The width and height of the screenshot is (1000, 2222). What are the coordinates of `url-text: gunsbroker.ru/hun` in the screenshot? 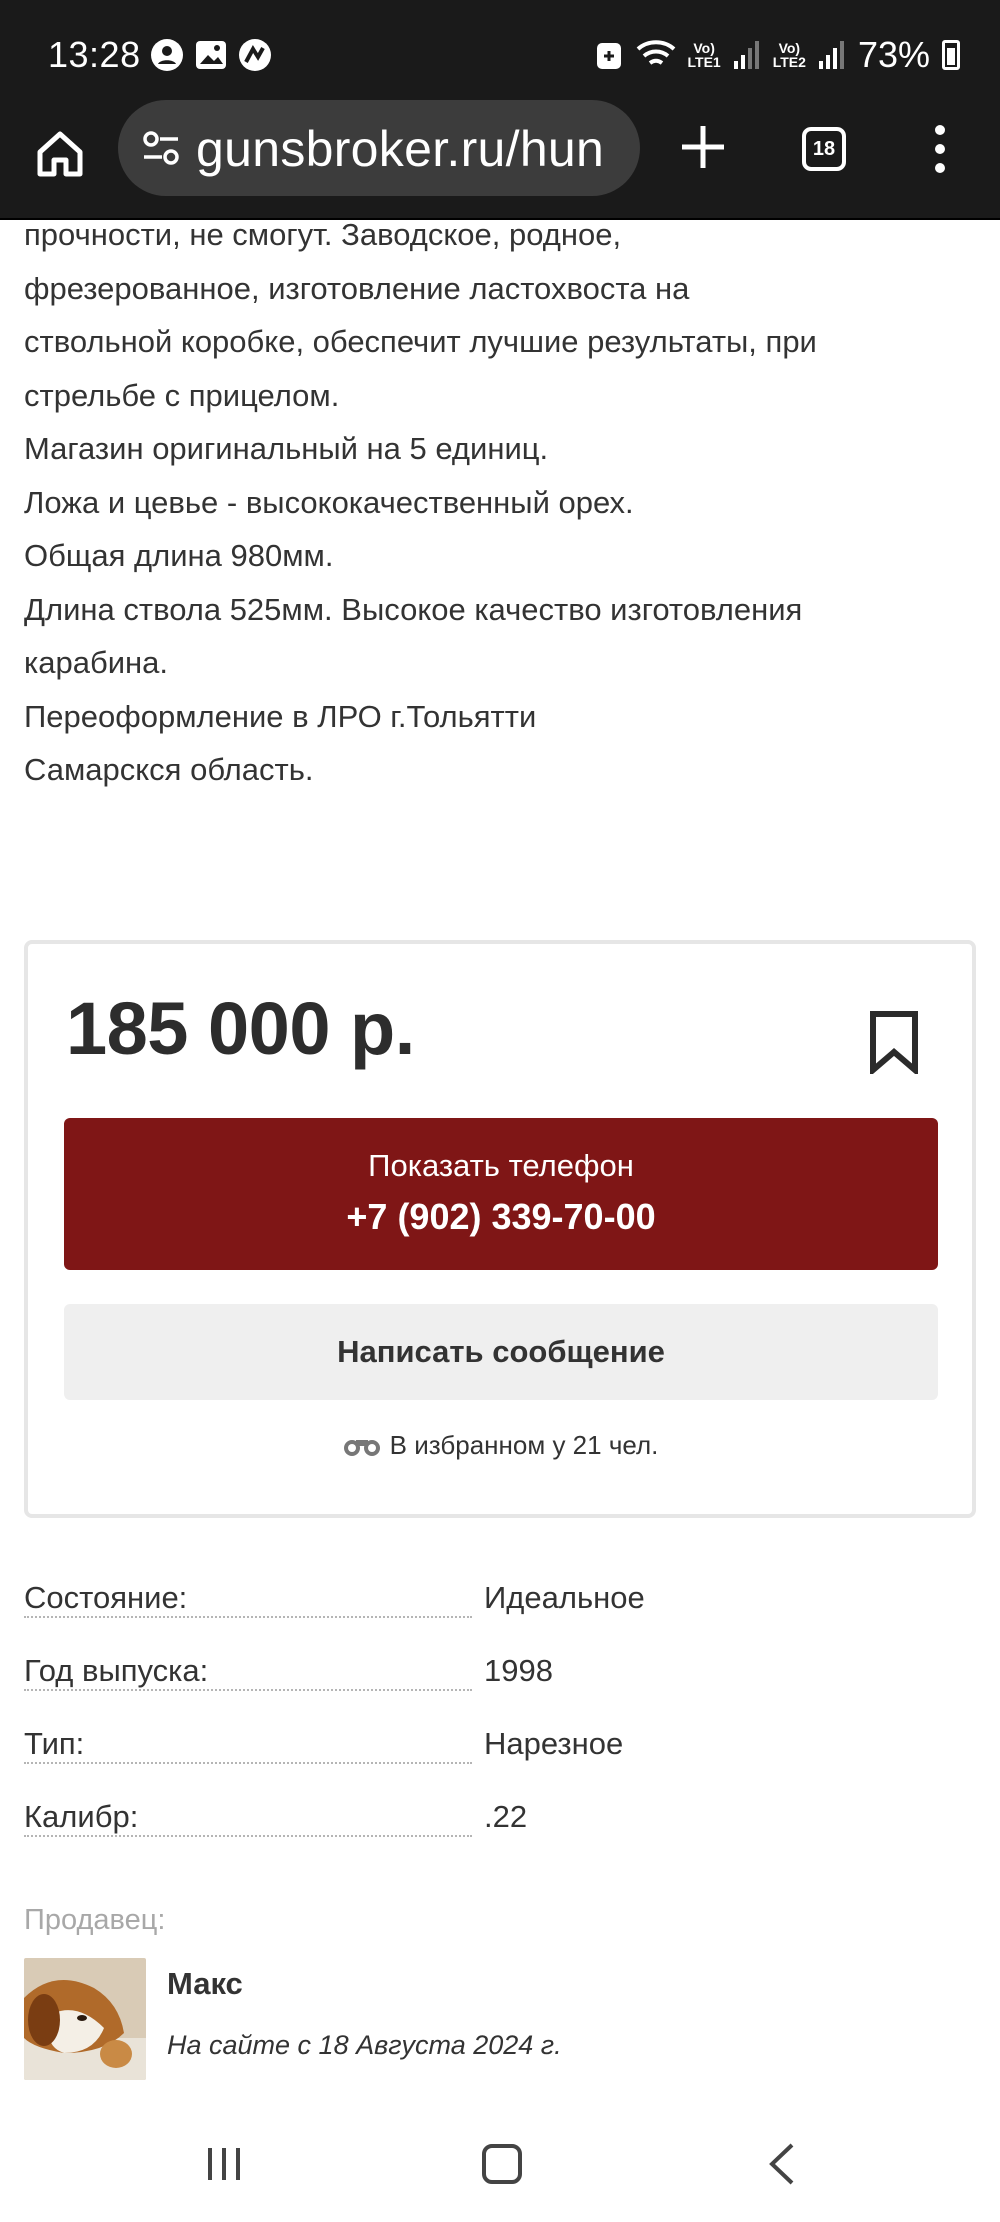 It's located at (400, 149).